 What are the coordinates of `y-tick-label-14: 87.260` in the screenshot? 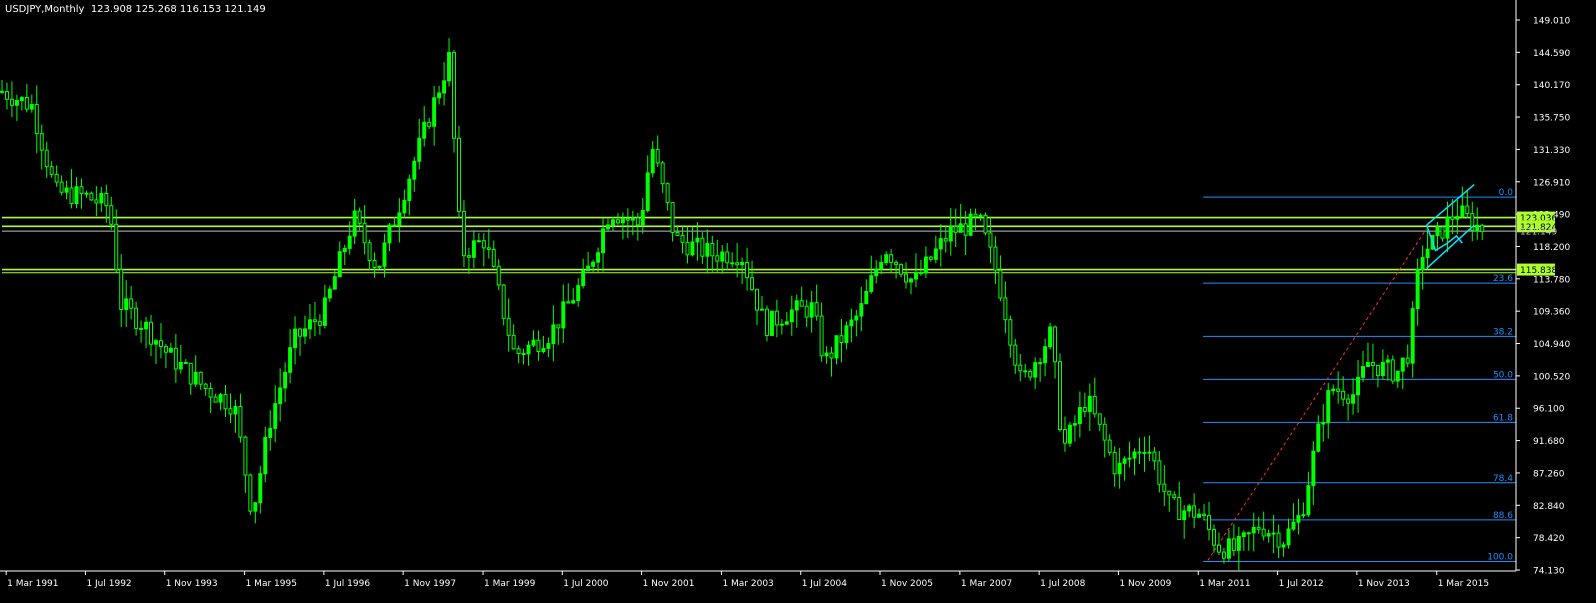 It's located at (1549, 474).